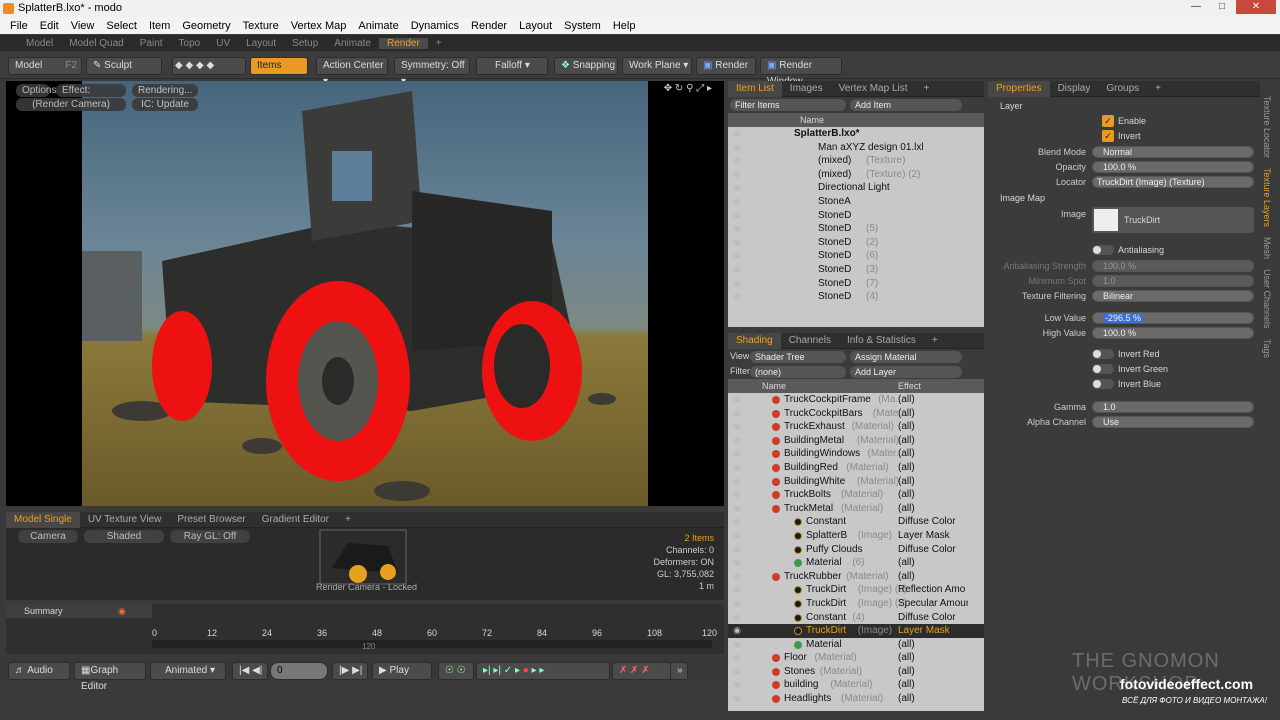 The image size is (1280, 720). What do you see at coordinates (856, 631) in the screenshot?
I see `table-row: ◉ TruckDirt (Image) Layer Mask` at bounding box center [856, 631].